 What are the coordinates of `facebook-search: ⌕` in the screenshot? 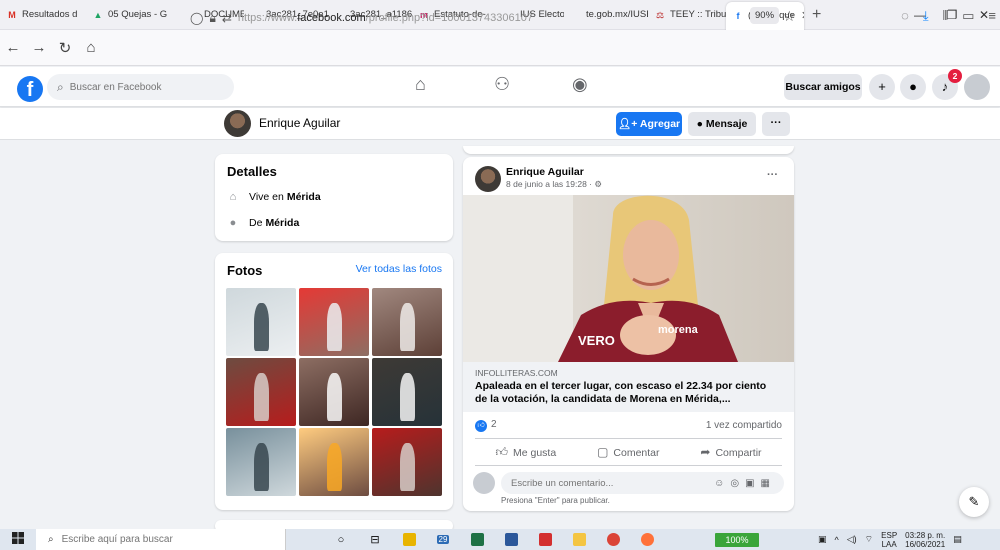 It's located at (140, 87).